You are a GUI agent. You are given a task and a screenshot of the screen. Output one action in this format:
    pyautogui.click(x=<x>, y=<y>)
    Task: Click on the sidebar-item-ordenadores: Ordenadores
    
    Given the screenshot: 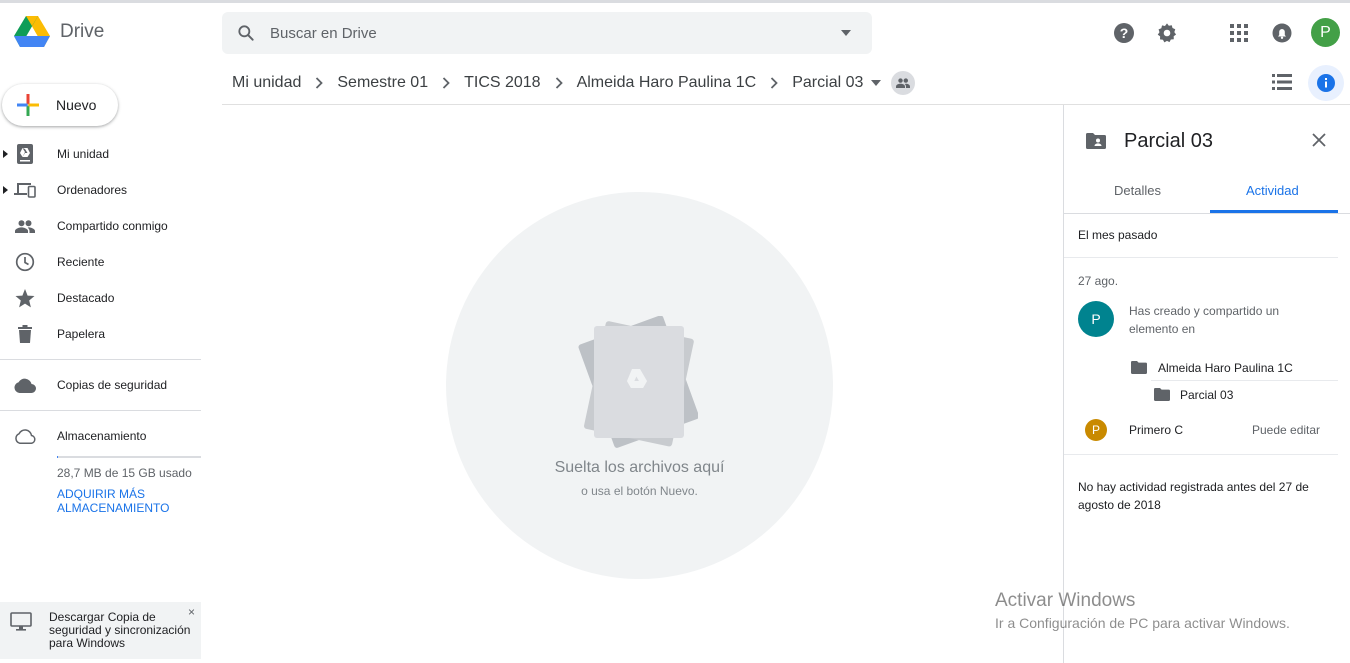 What is the action you would take?
    pyautogui.click(x=100, y=190)
    